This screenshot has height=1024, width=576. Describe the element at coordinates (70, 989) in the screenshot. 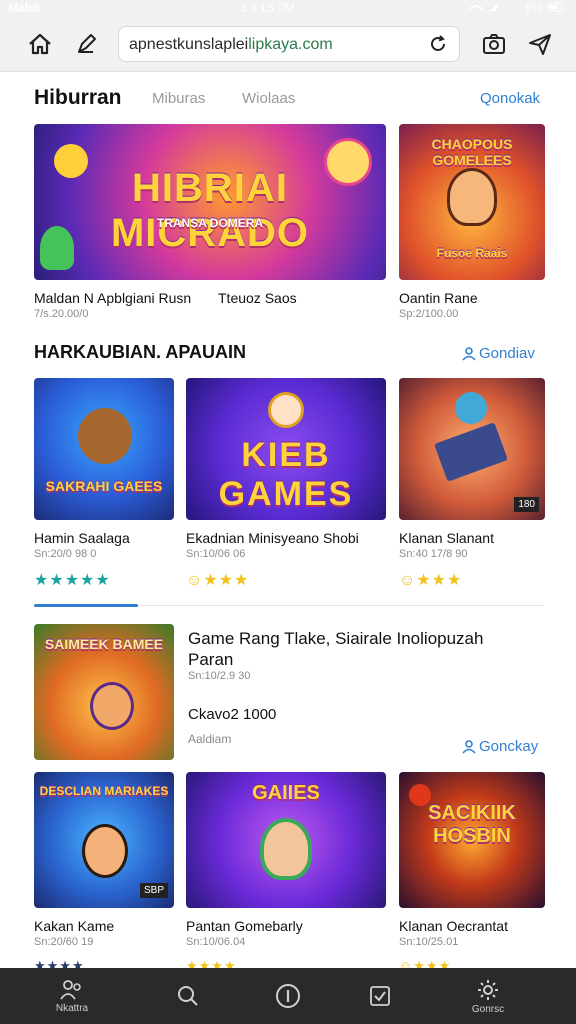

I see `people-icon` at that location.